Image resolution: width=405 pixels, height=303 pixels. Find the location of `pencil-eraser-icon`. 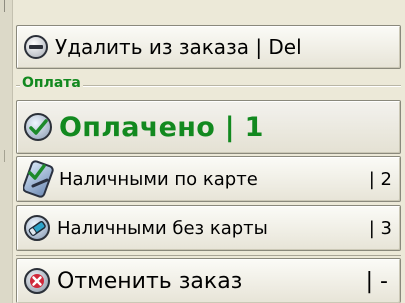

pencil-eraser-icon is located at coordinates (37, 228).